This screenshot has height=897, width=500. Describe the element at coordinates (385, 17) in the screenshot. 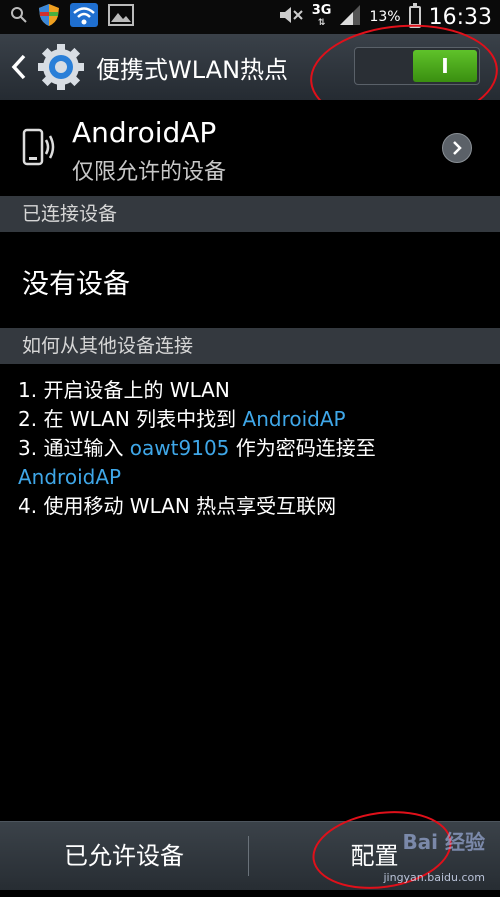

I see `battery-percent: 13%` at that location.